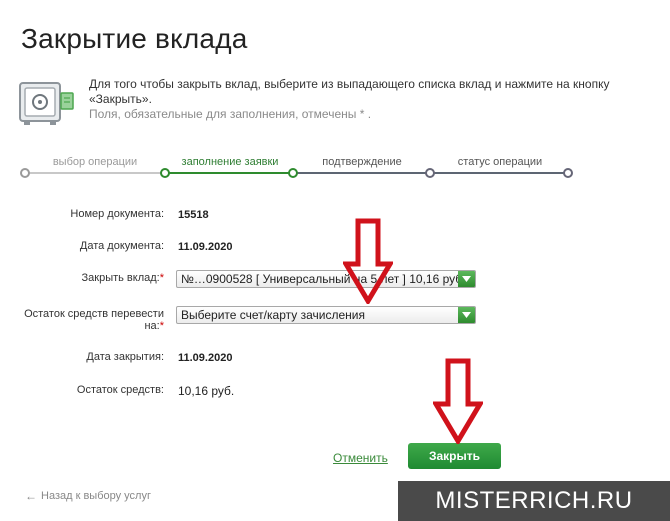 The width and height of the screenshot is (670, 521). What do you see at coordinates (94, 314) in the screenshot?
I see `transfer-label-line1: Остаток средств перевести` at bounding box center [94, 314].